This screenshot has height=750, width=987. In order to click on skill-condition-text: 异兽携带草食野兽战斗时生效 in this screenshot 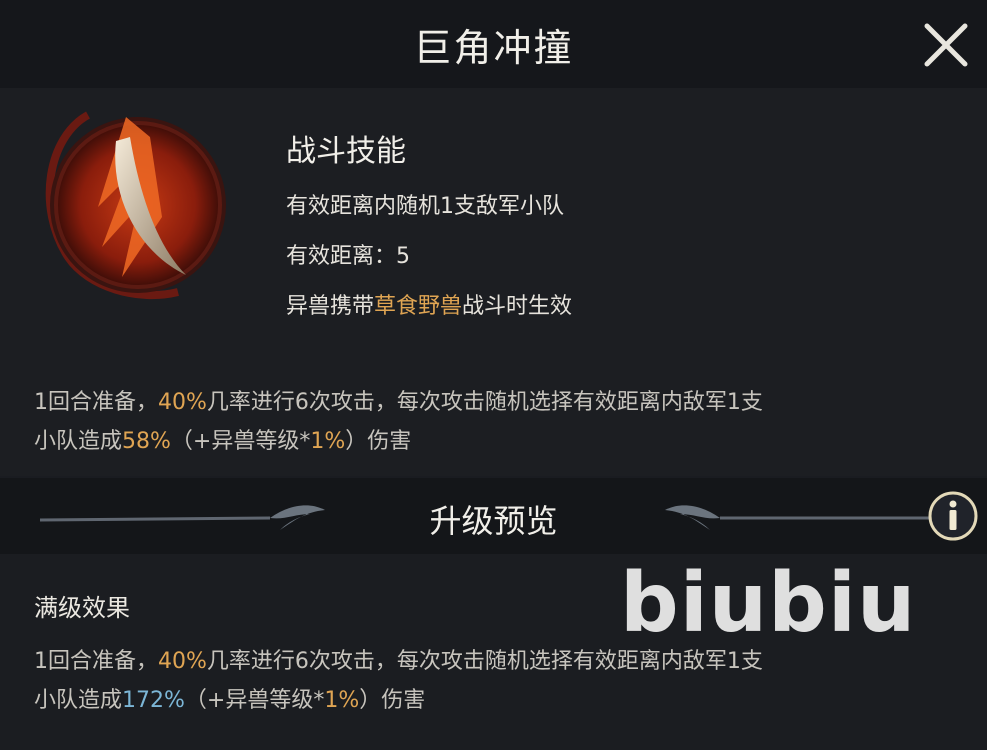, I will do `click(429, 304)`.